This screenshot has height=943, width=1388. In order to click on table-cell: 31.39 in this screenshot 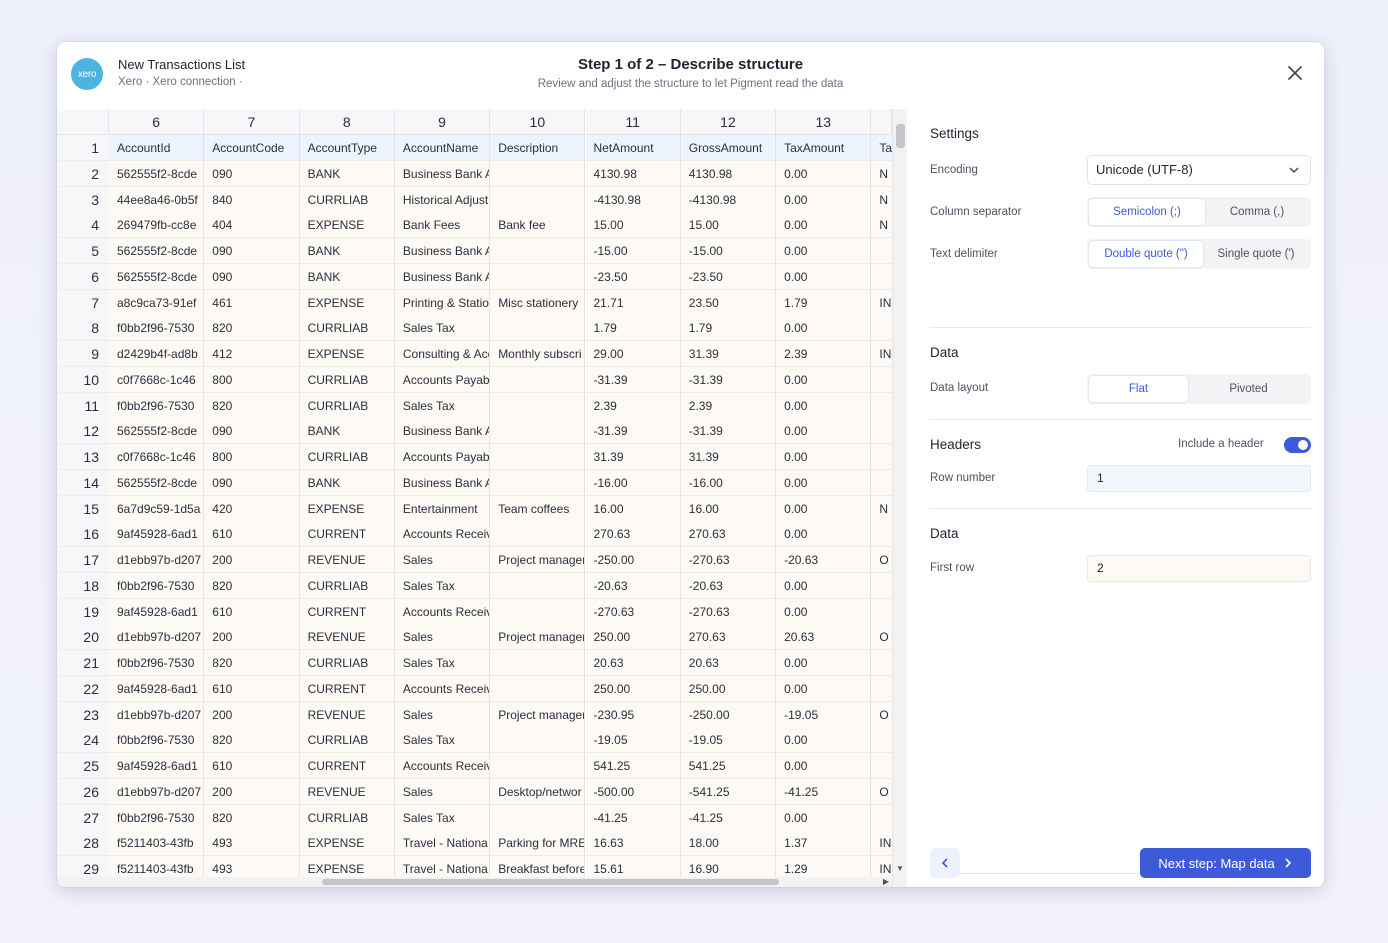, I will do `click(728, 457)`.